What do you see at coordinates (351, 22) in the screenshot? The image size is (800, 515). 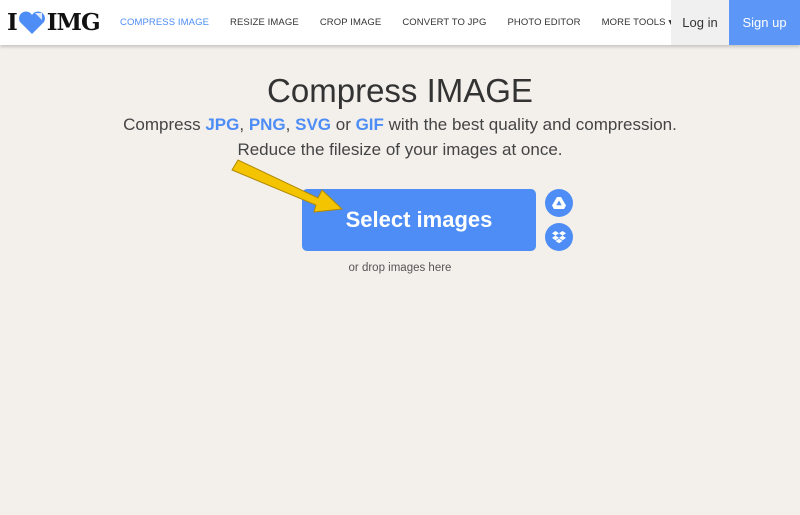 I see `nav-crop-image: CROP IMAGE` at bounding box center [351, 22].